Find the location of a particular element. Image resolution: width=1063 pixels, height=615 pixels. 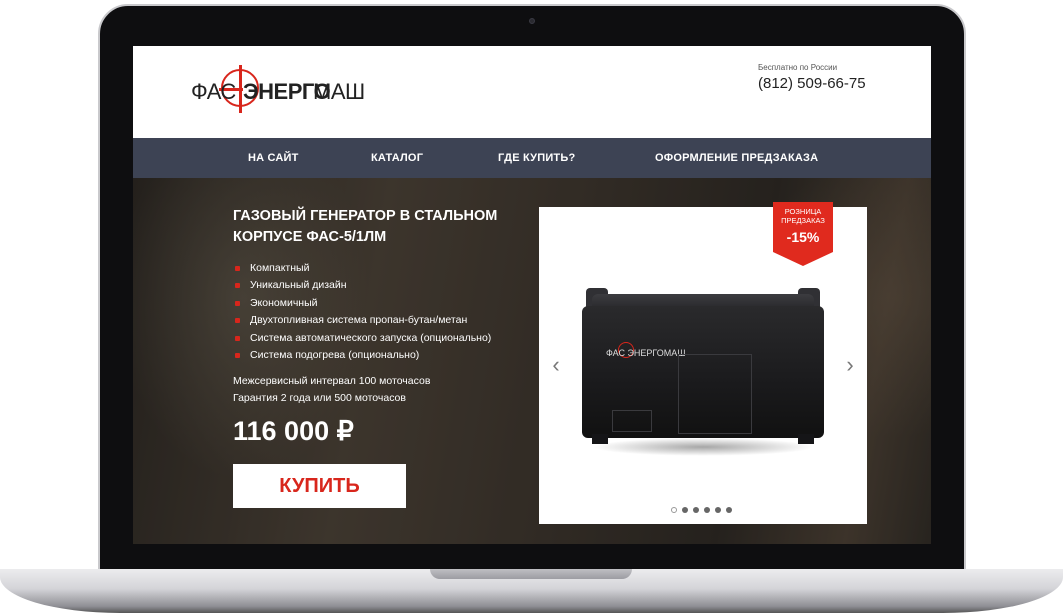

feature-item: Экономичный is located at coordinates (362, 303).